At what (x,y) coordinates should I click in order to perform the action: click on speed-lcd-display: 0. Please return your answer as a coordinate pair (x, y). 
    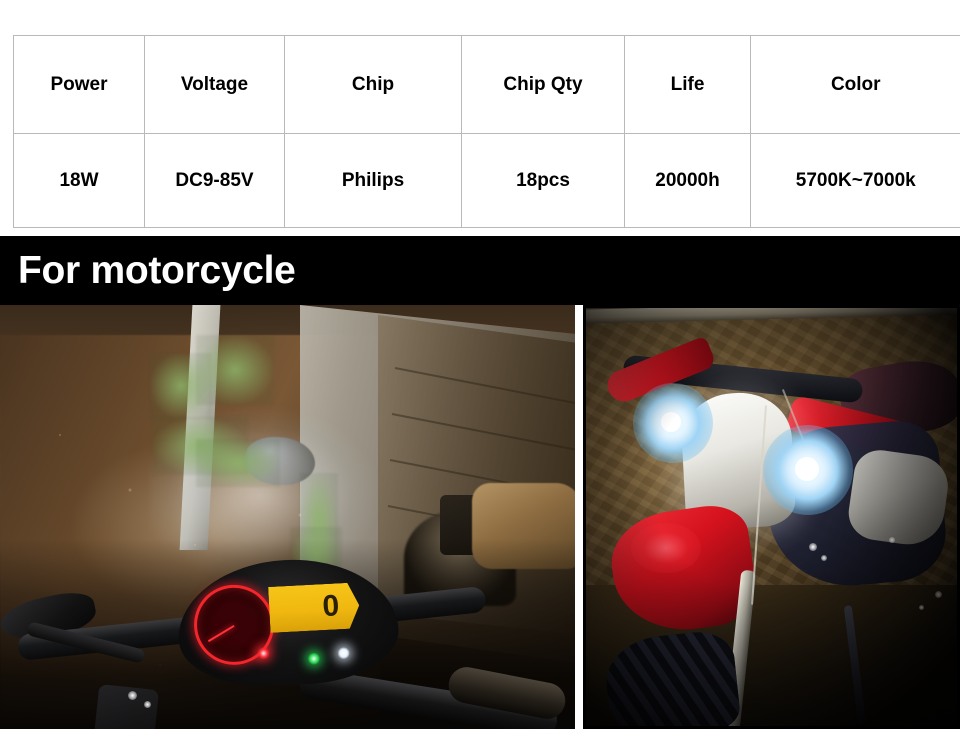
    Looking at the image, I should click on (314, 607).